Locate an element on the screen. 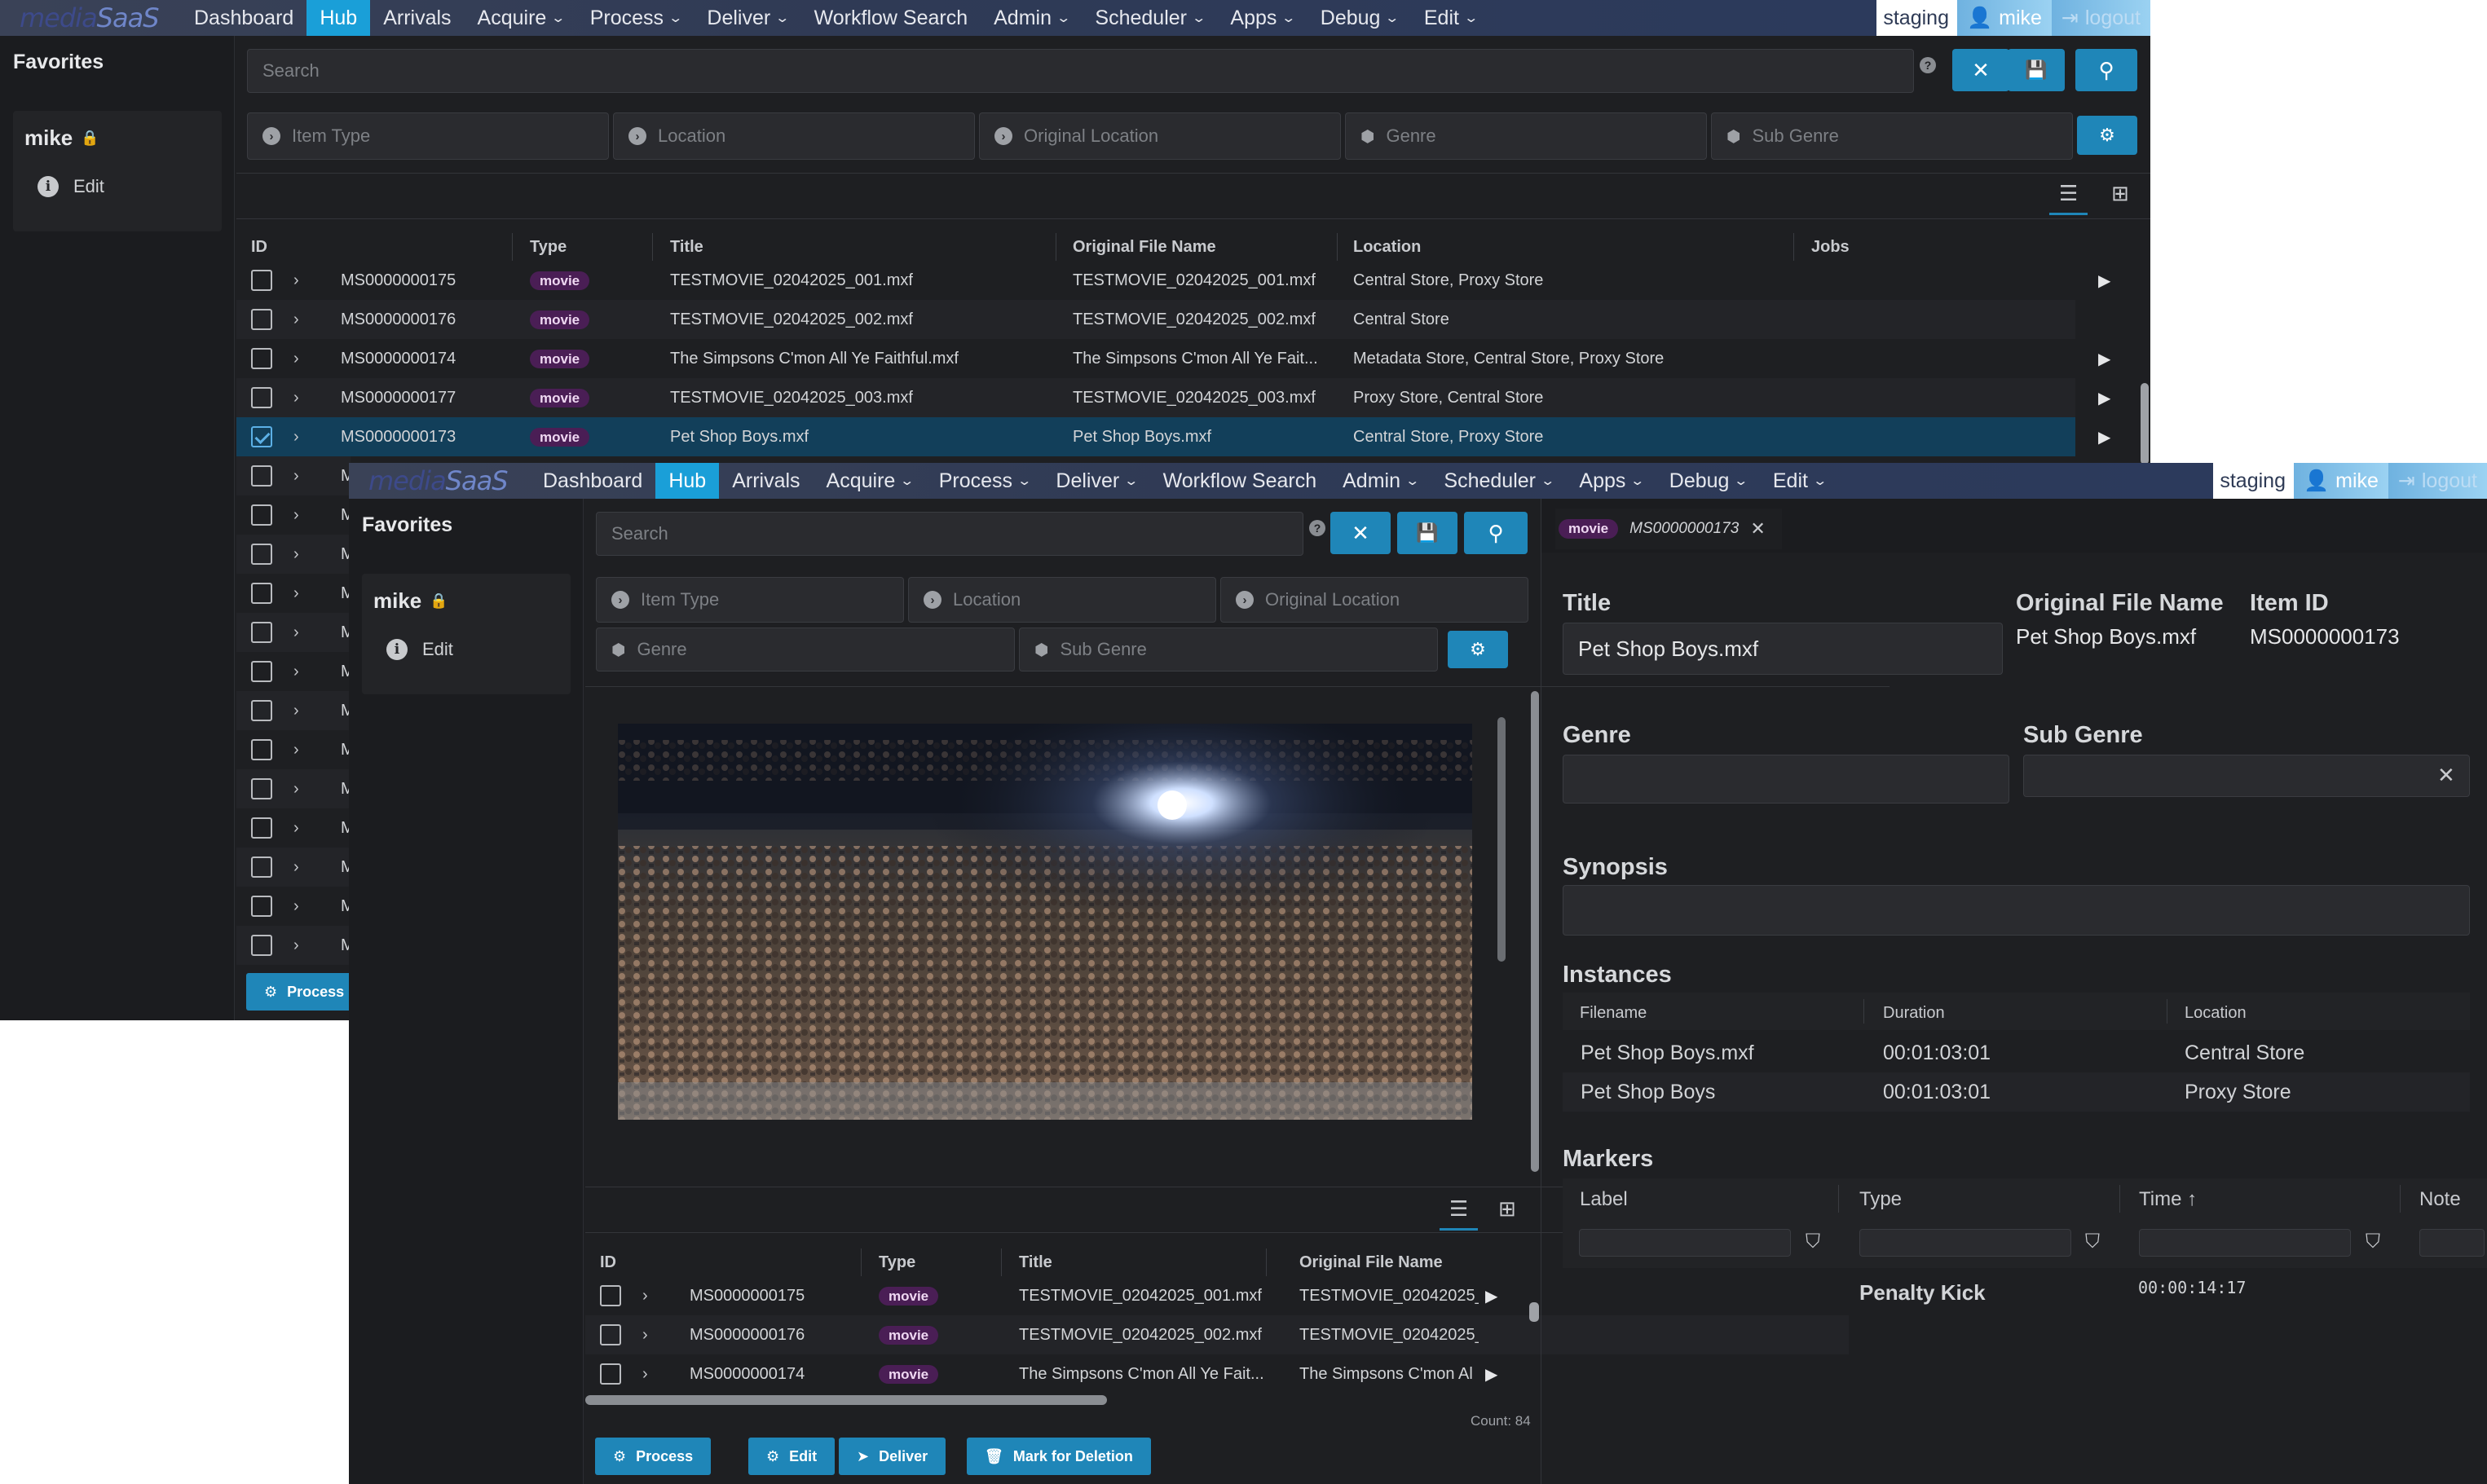 The height and width of the screenshot is (1484, 2487). filter-icon: ⛉ is located at coordinates (2092, 1242).